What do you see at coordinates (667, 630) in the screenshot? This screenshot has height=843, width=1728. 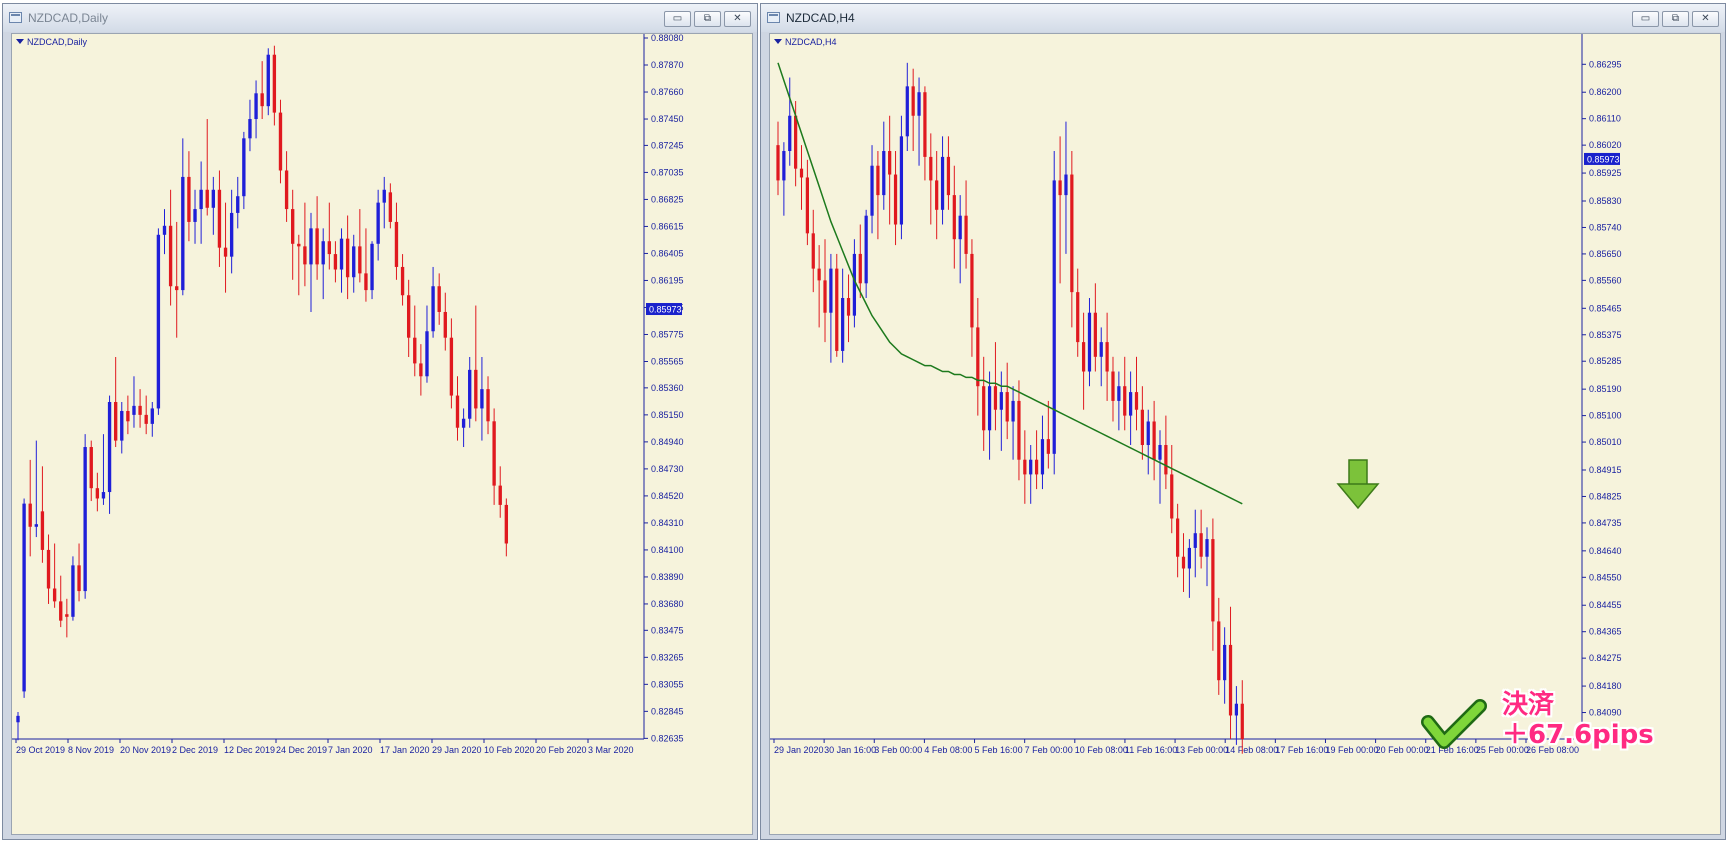 I see `y-tick-label: 0.83475` at bounding box center [667, 630].